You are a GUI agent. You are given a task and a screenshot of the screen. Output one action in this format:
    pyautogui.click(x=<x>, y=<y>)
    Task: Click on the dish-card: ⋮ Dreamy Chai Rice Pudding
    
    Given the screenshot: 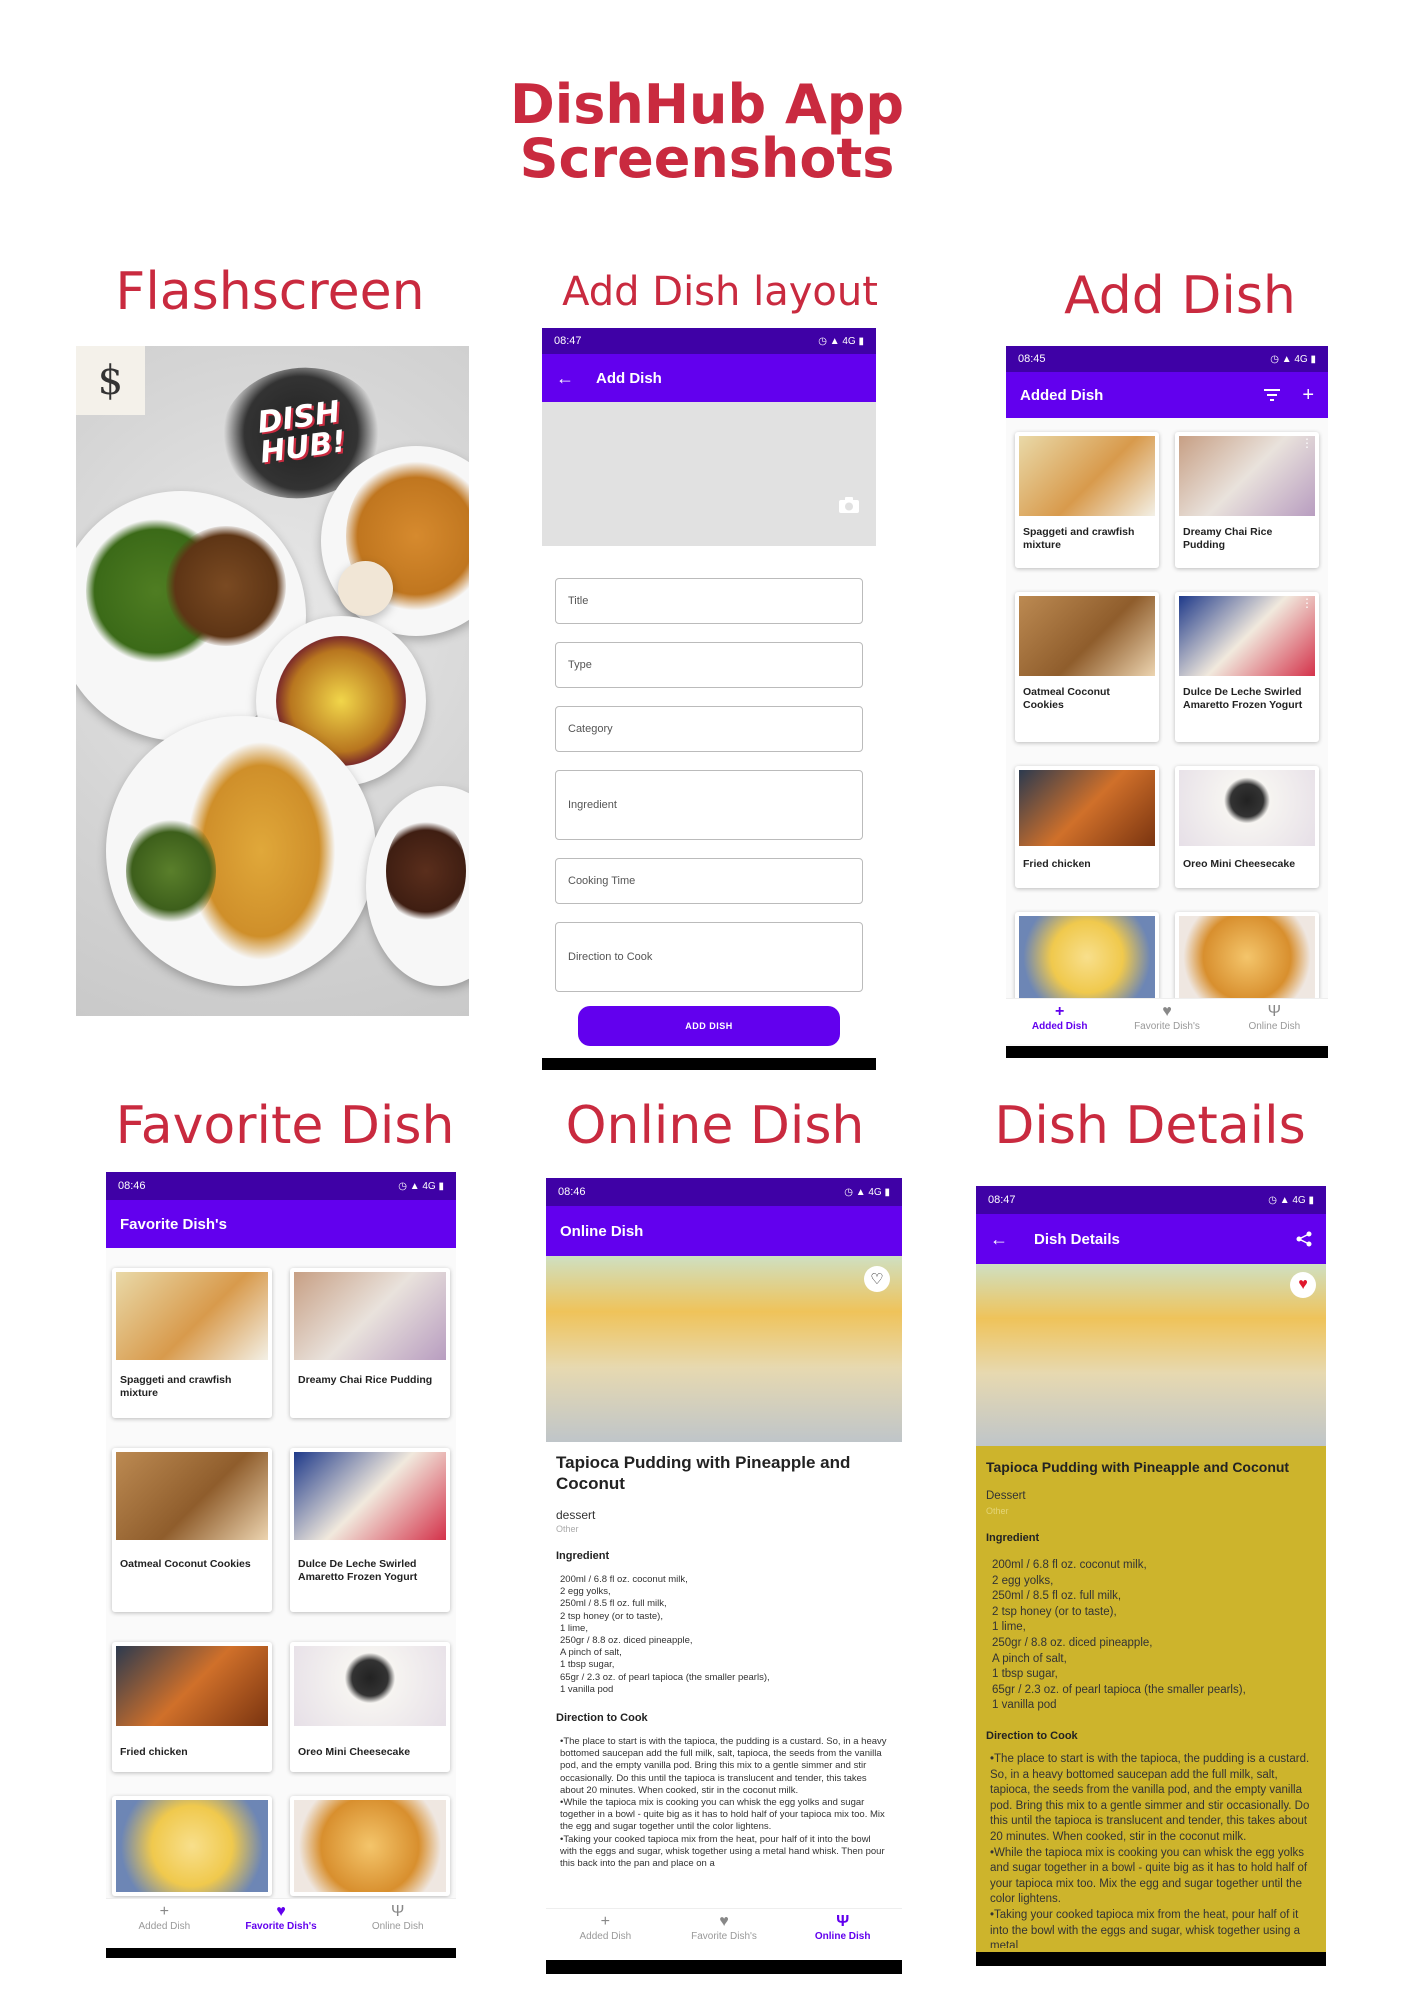 What is the action you would take?
    pyautogui.click(x=1247, y=500)
    